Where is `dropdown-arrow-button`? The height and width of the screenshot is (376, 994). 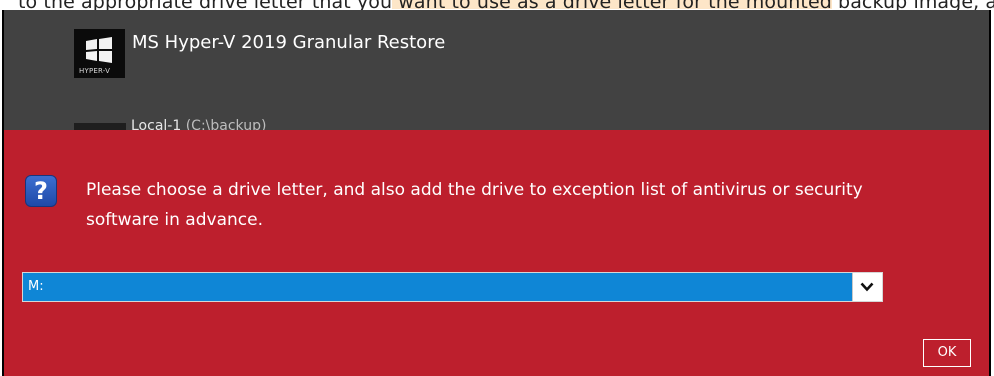
dropdown-arrow-button is located at coordinates (867, 287).